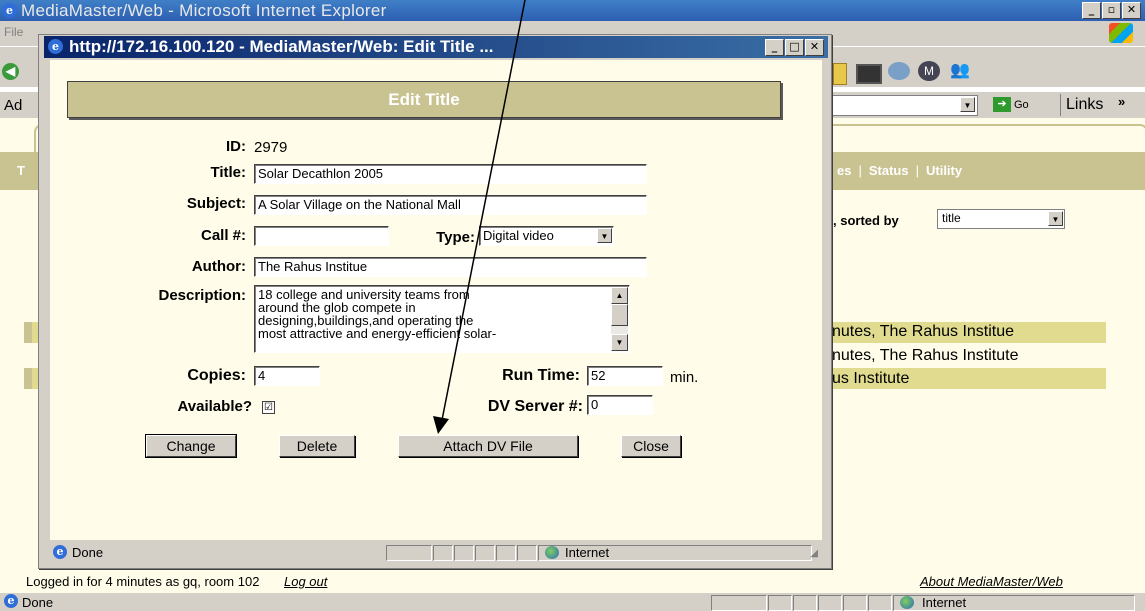  Describe the element at coordinates (535, 406) in the screenshot. I see `dv-server-label: DV Server #:` at that location.